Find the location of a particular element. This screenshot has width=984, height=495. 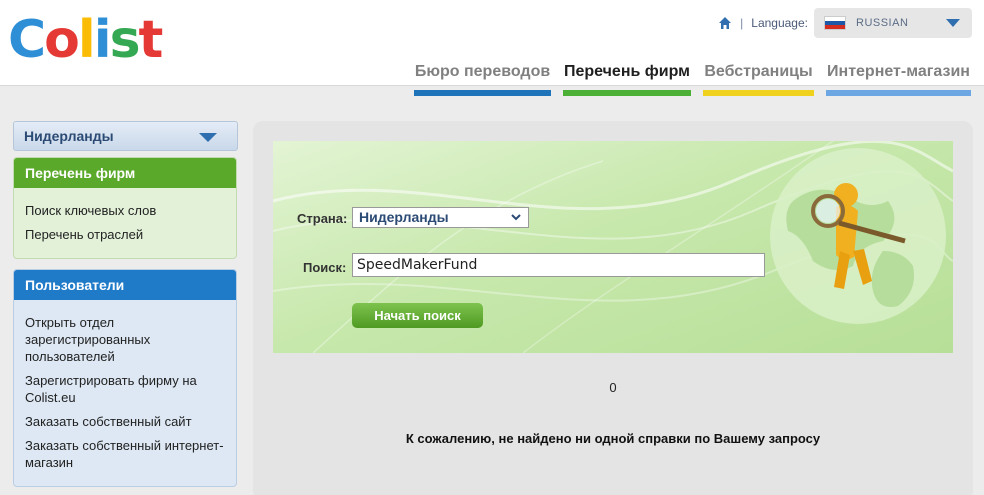

nav-tab-label: Перечень фирм is located at coordinates (627, 71).